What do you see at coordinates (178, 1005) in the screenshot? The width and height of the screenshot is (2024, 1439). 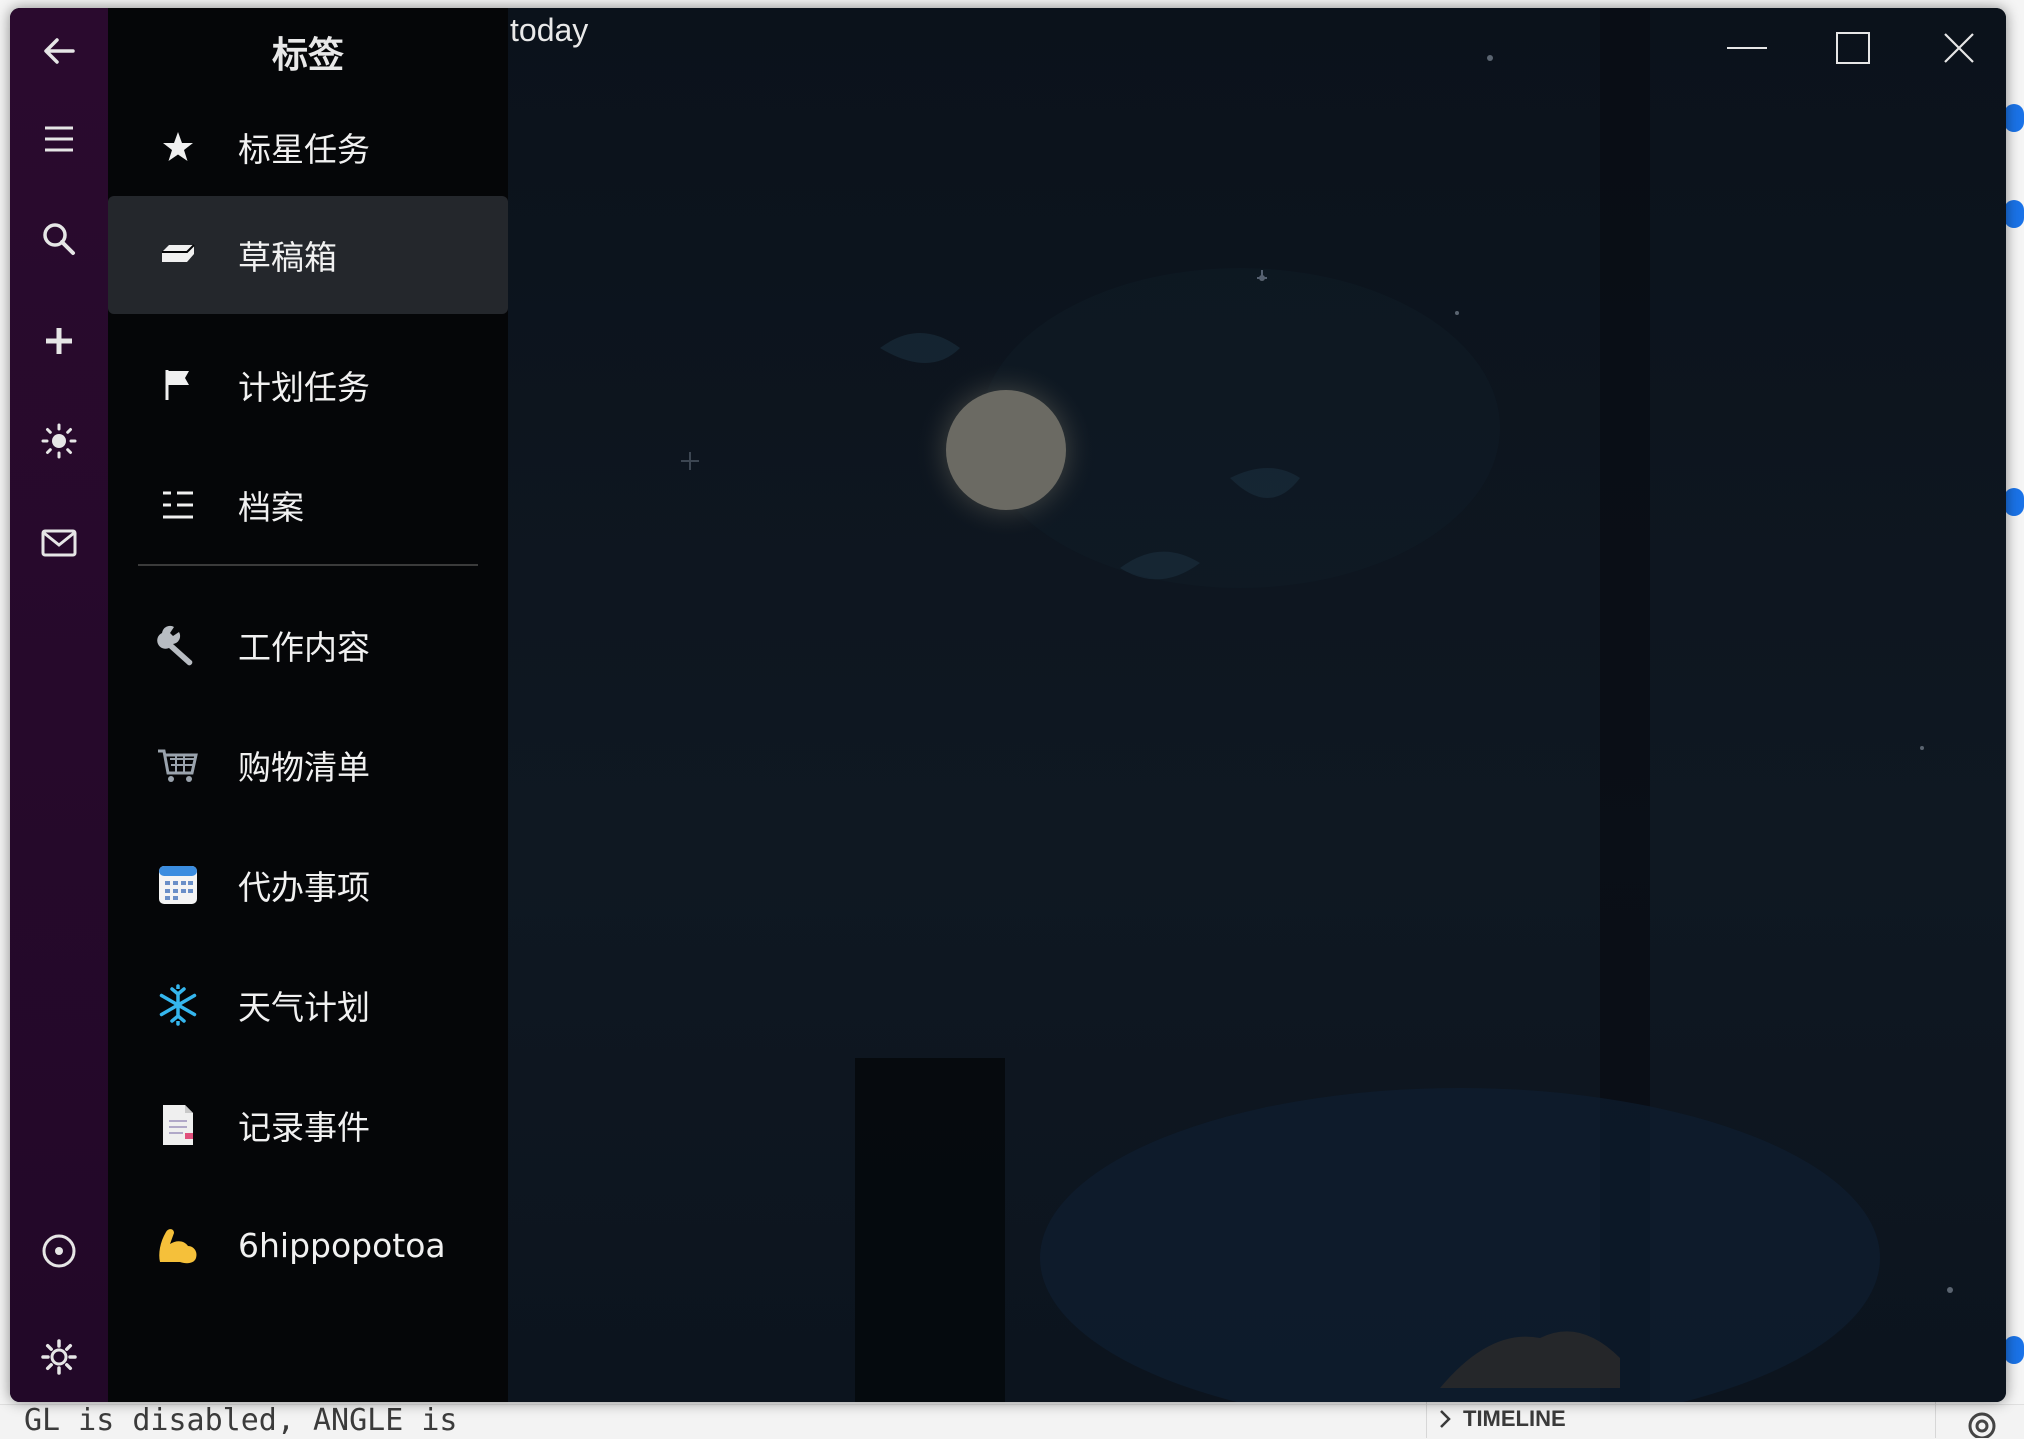 I see `snowflake-icon` at bounding box center [178, 1005].